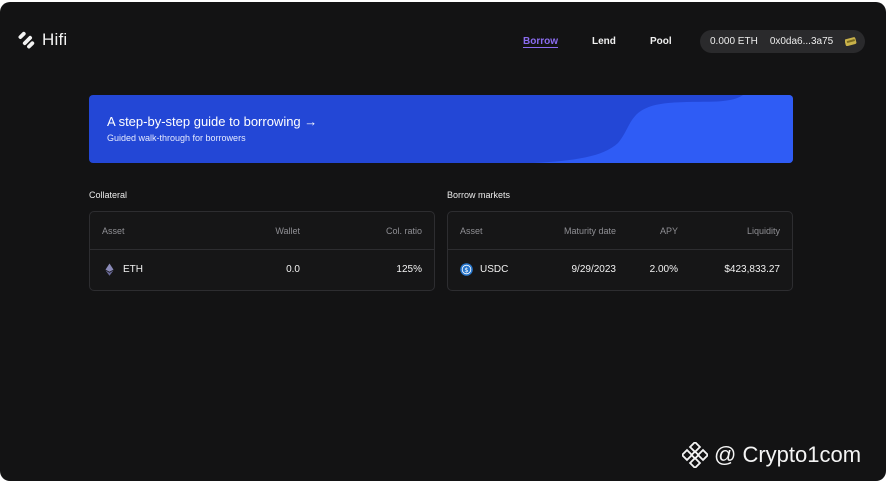 This screenshot has width=888, height=481. What do you see at coordinates (589, 231) in the screenshot?
I see `column-header-maturity-date: Maturity date` at bounding box center [589, 231].